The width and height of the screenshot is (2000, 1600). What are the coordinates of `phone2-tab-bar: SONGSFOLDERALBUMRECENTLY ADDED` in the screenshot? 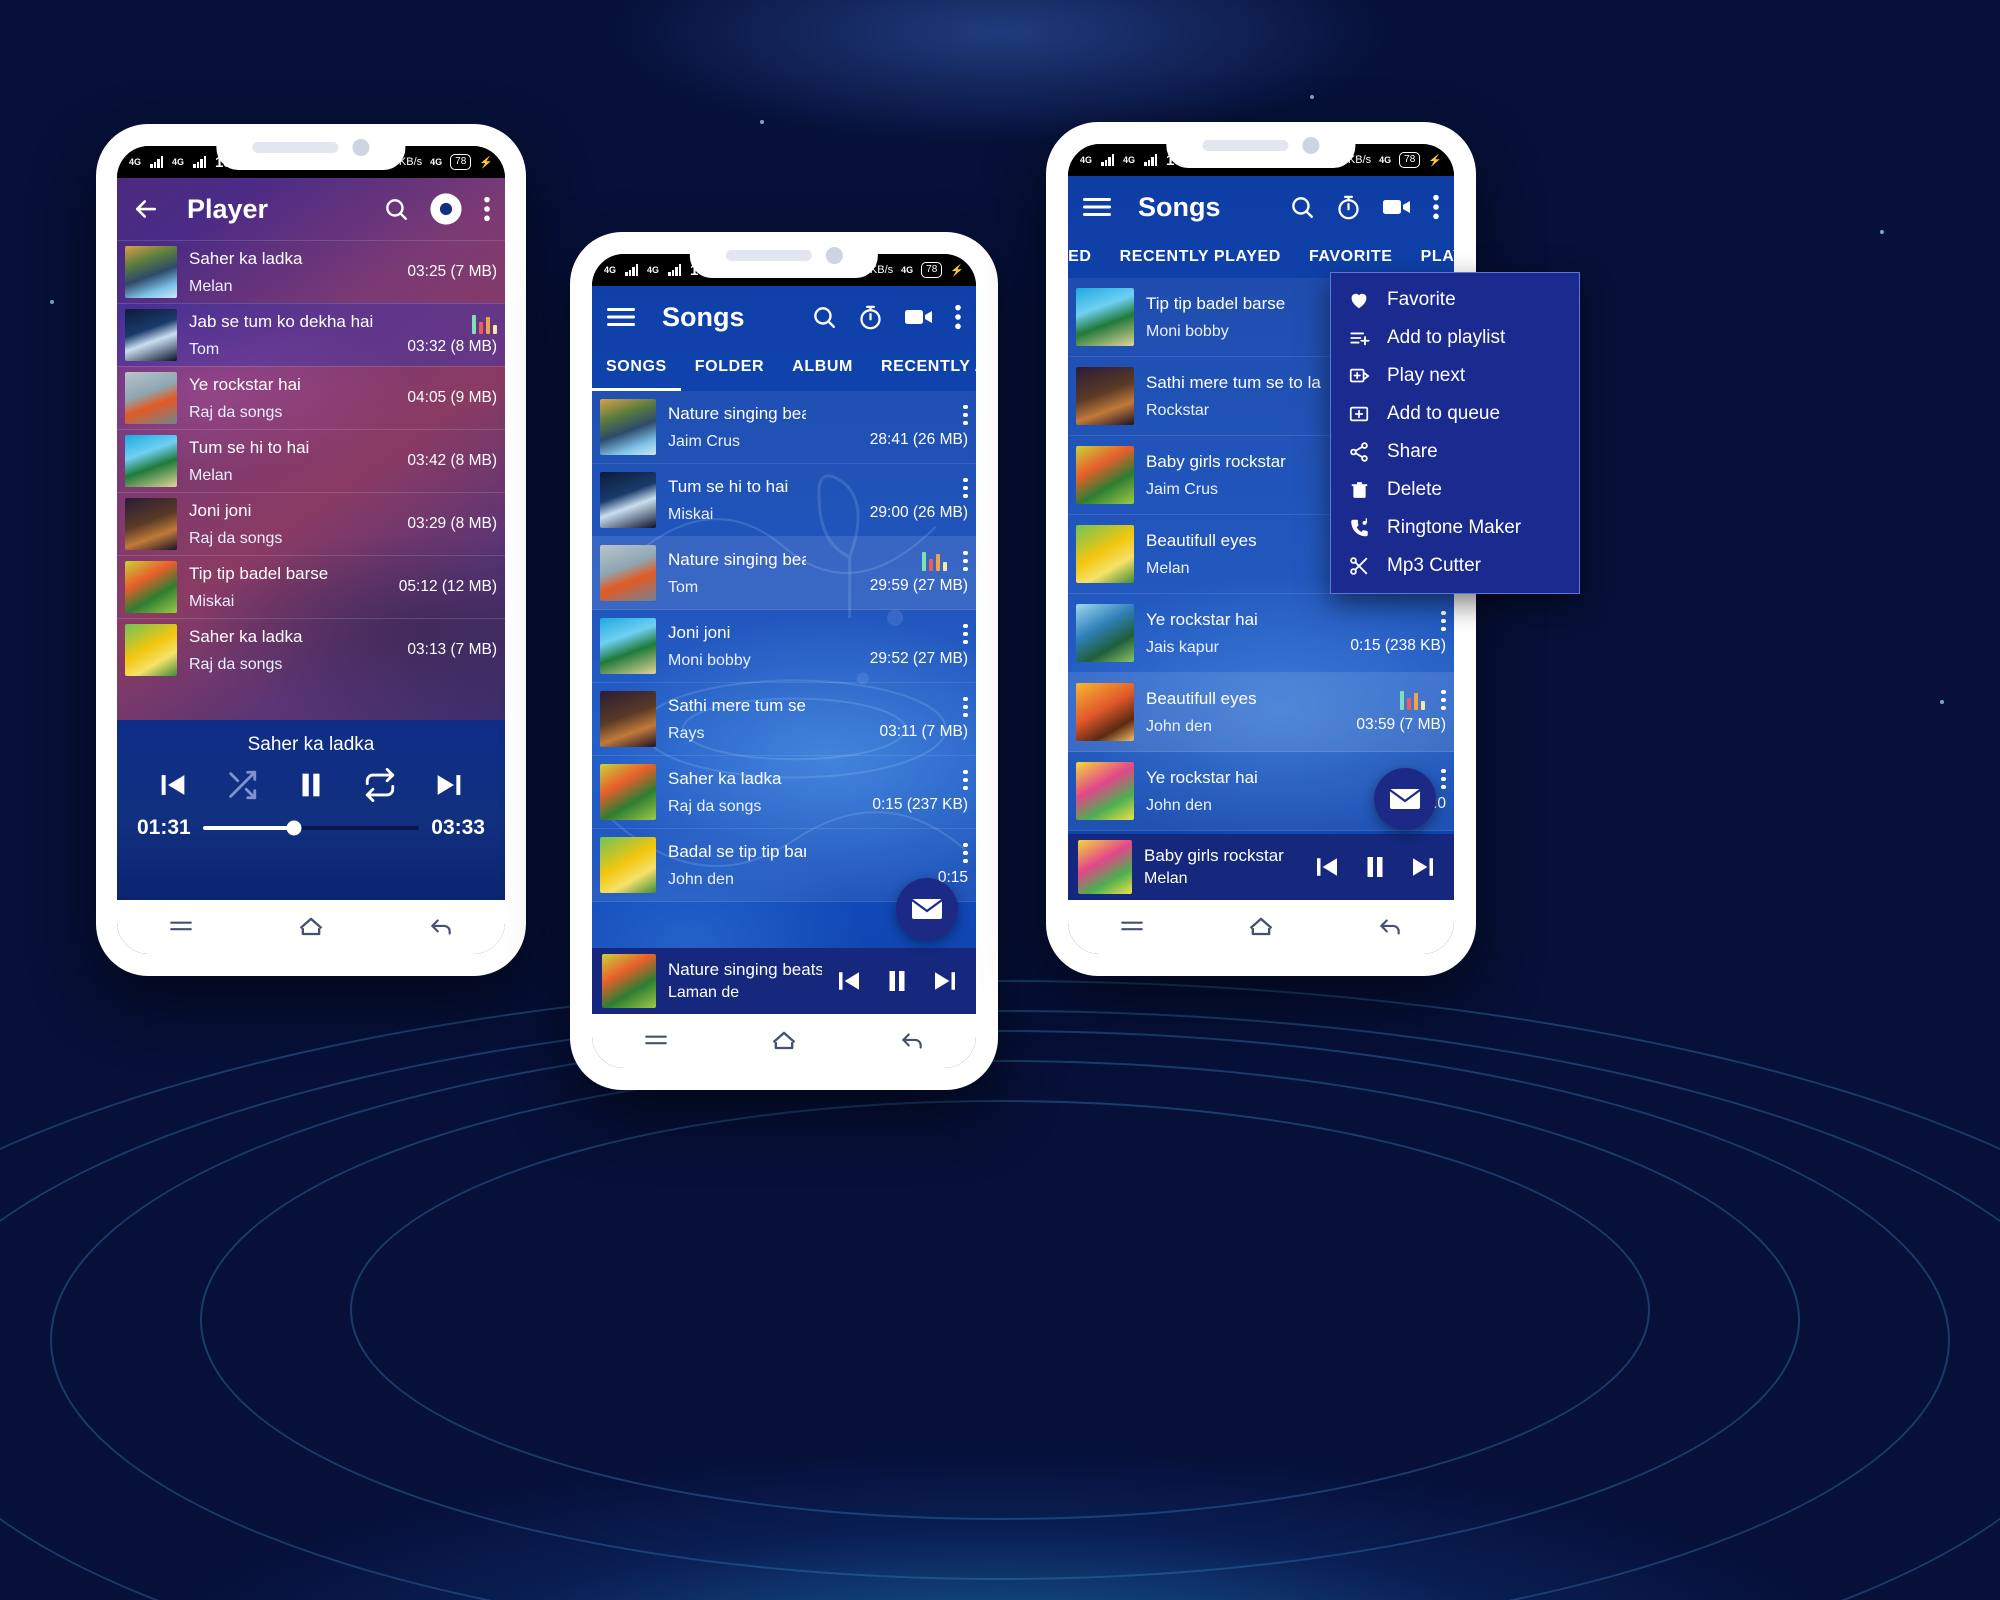 It's located at (784, 369).